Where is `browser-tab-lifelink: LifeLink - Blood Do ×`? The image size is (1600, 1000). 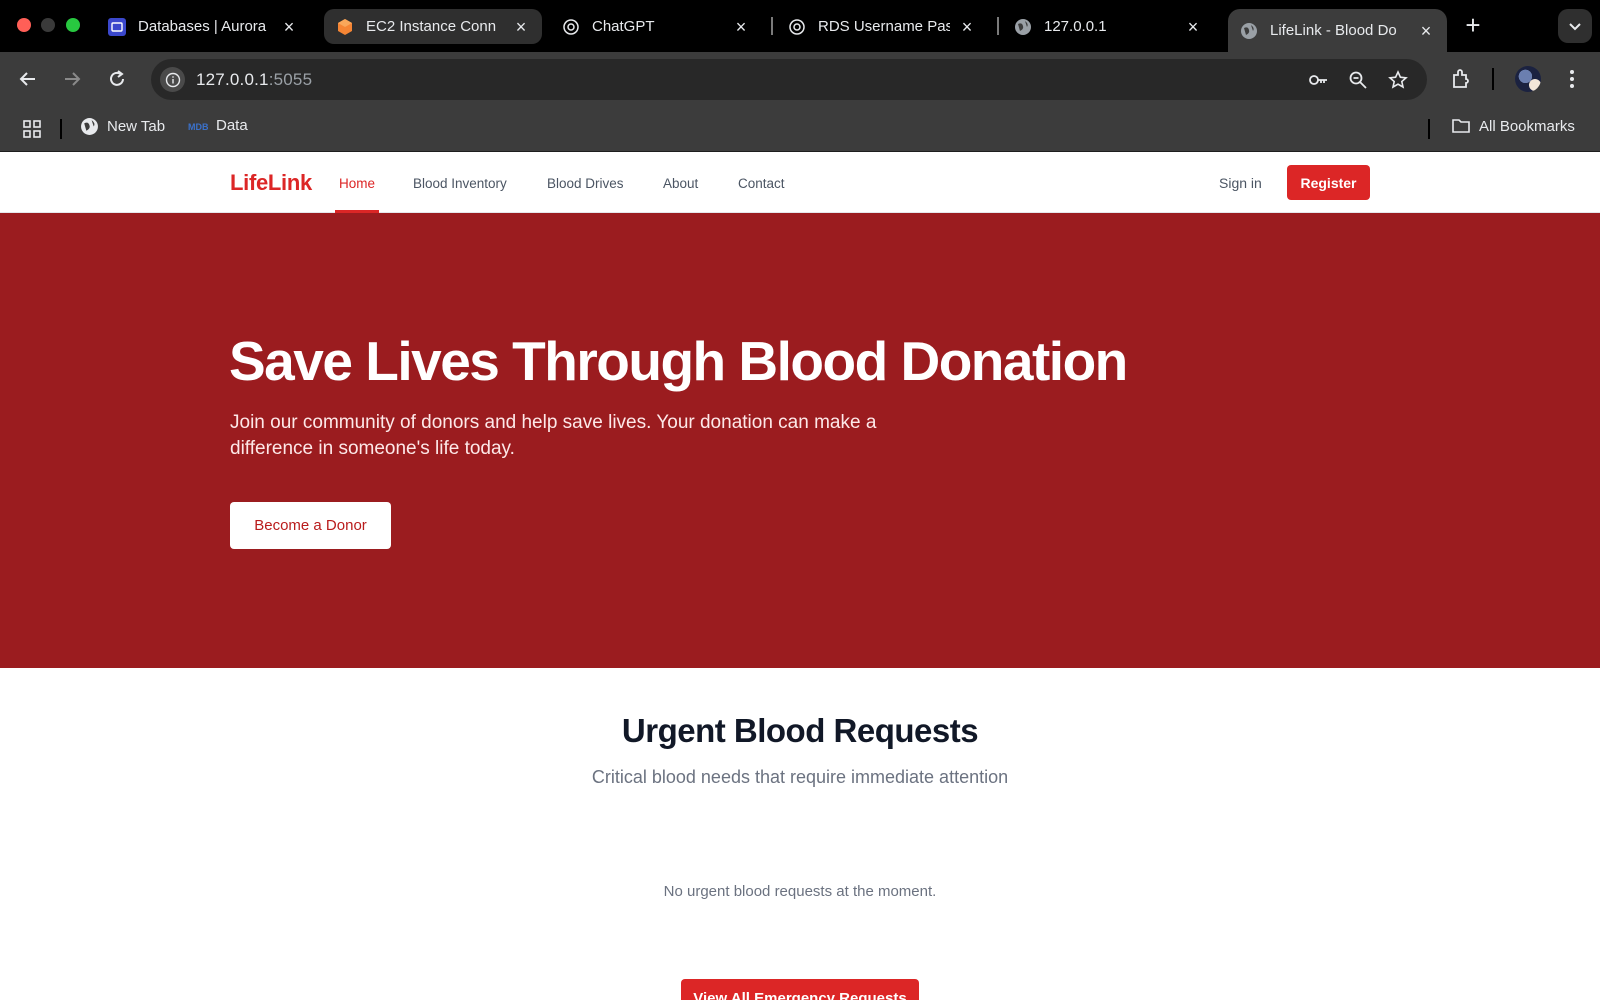 browser-tab-lifelink: LifeLink - Blood Do × is located at coordinates (1337, 30).